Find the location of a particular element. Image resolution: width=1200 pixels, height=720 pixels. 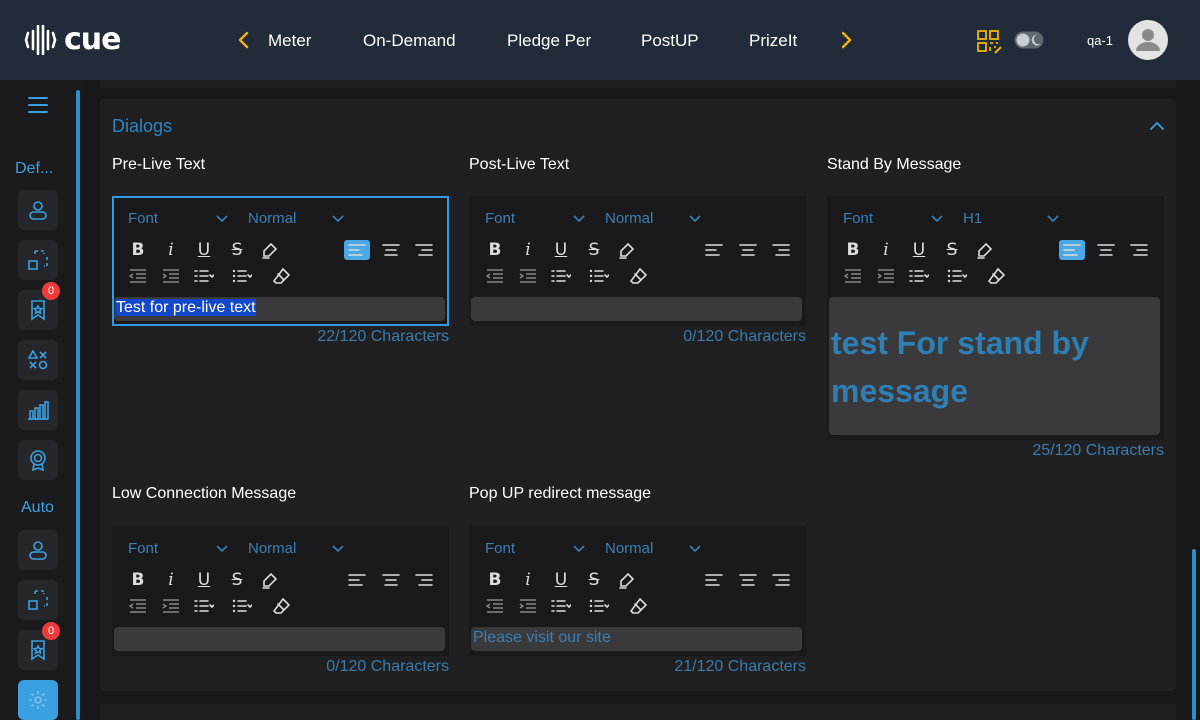

low-connection-message-editor: Font Normal Bi U S is located at coordinates (280, 591).